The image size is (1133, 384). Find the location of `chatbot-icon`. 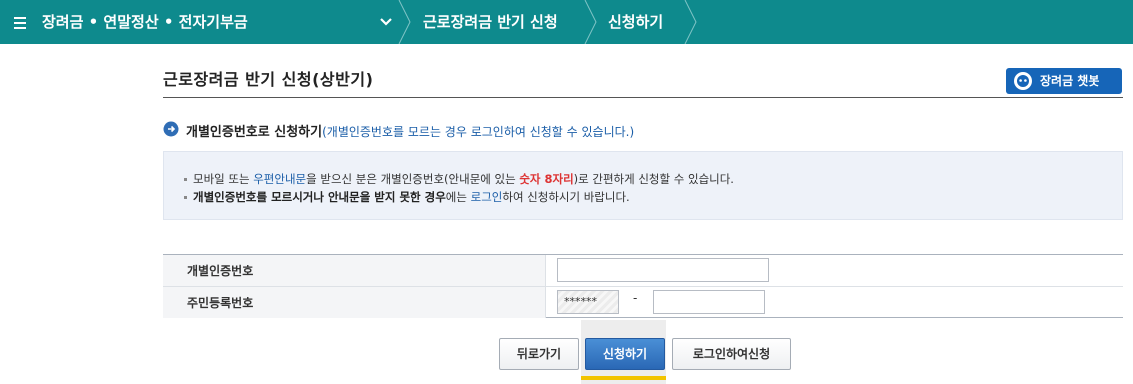

chatbot-icon is located at coordinates (1023, 81).